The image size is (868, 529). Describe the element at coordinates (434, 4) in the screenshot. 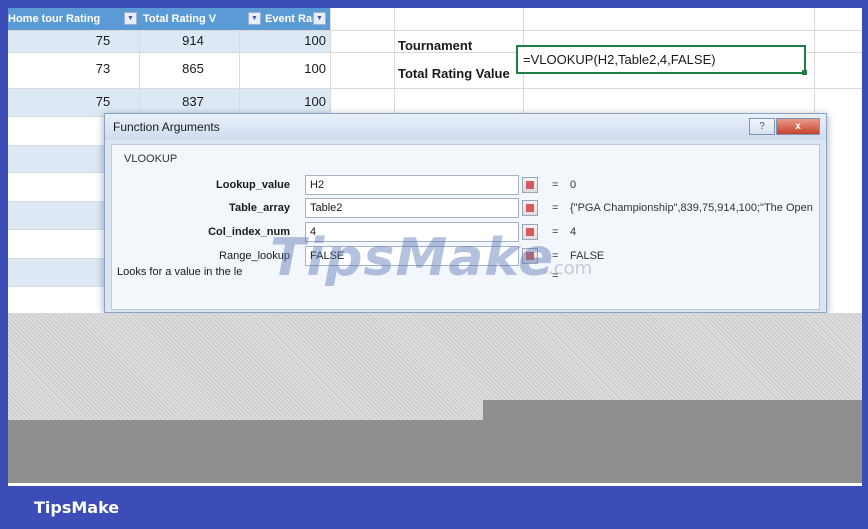

I see `frame-top` at that location.